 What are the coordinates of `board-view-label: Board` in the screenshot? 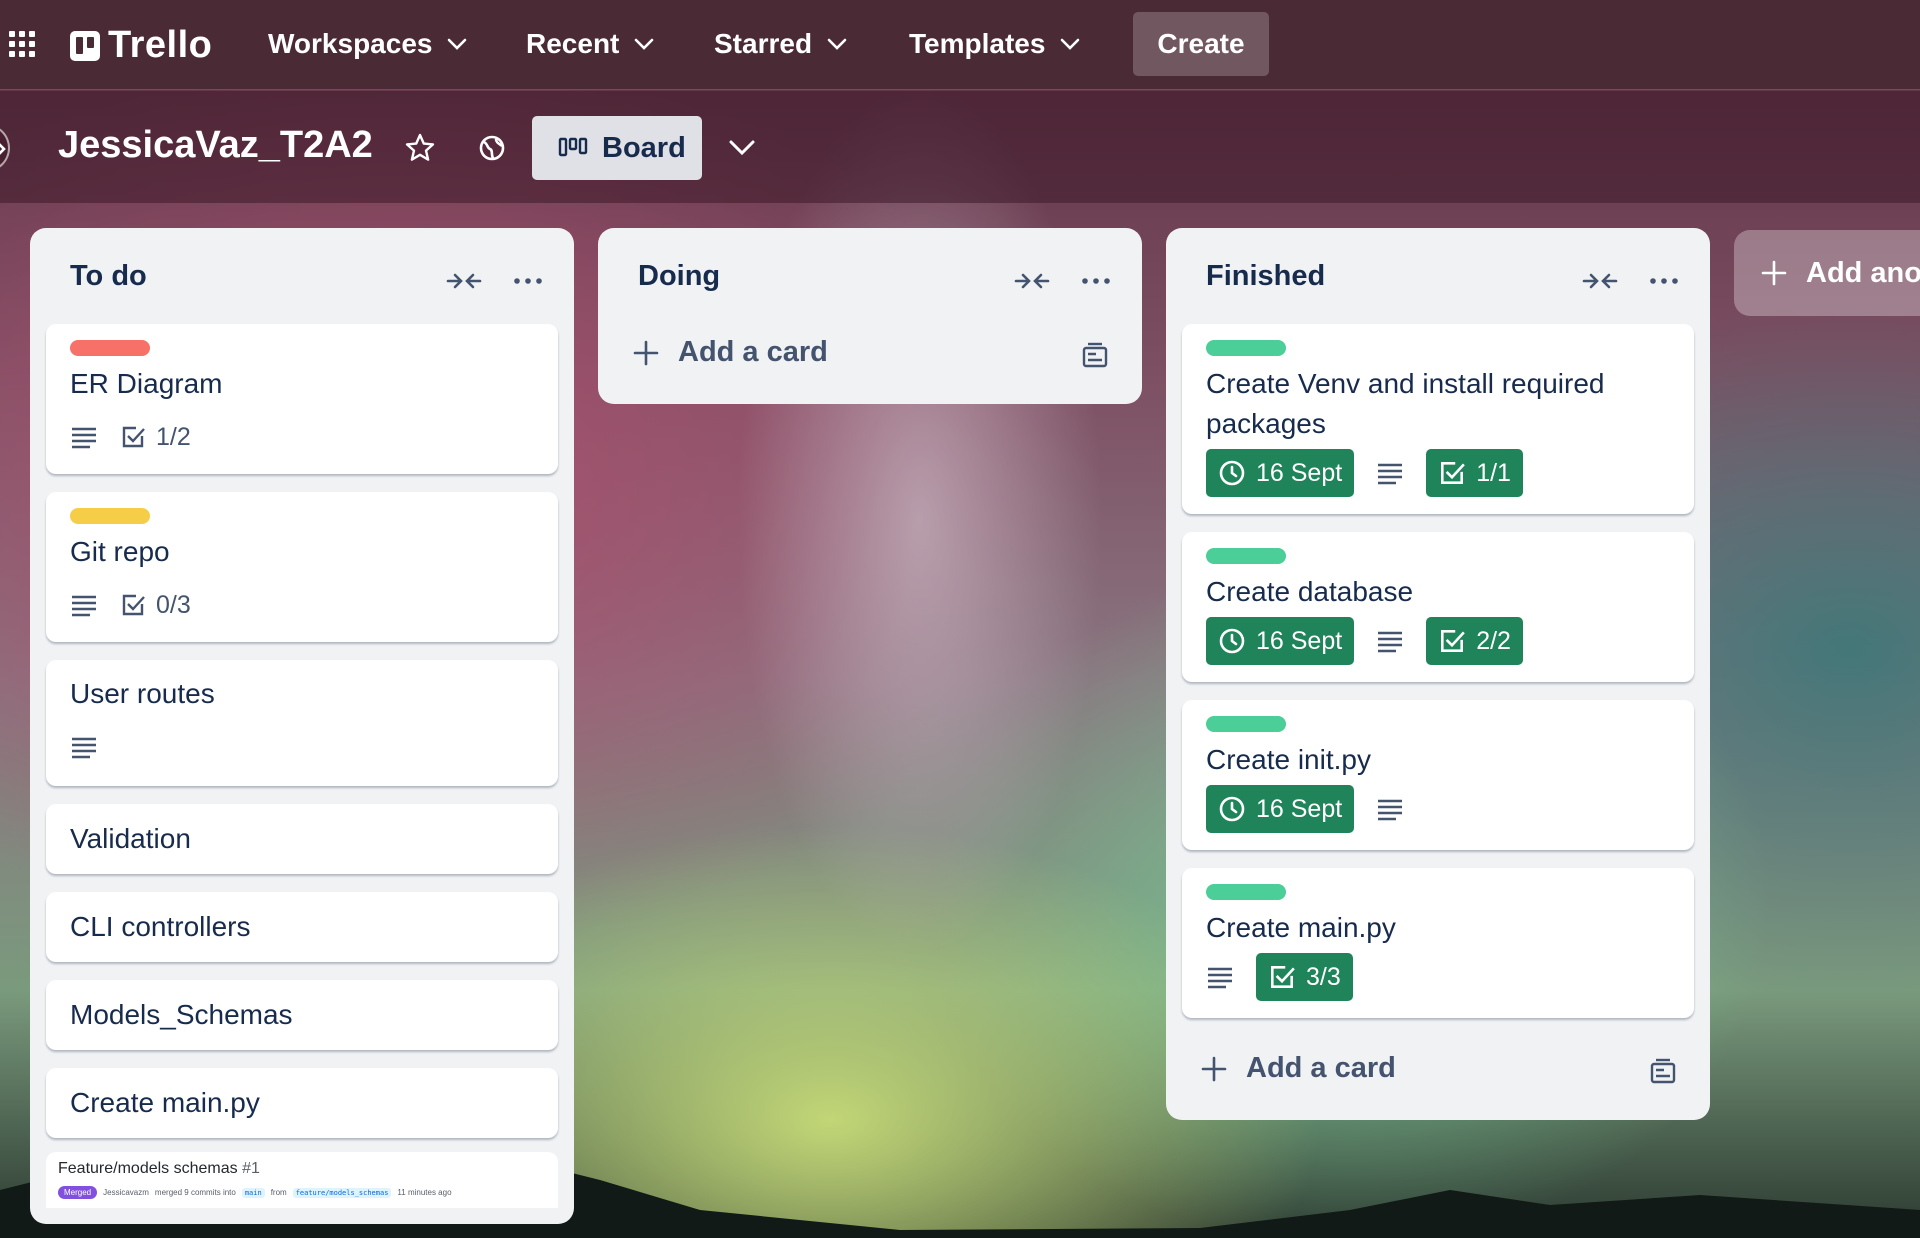 It's located at (644, 147).